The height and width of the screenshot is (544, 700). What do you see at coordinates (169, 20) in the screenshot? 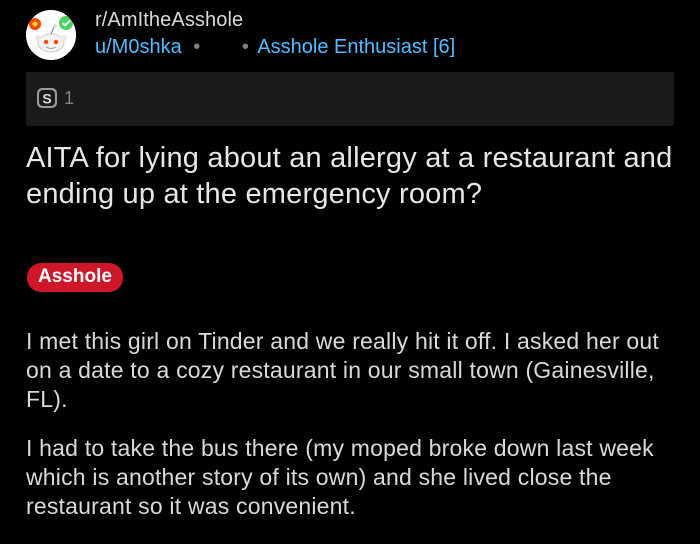
I see `subreddit-name: r/AmItheAsshole` at bounding box center [169, 20].